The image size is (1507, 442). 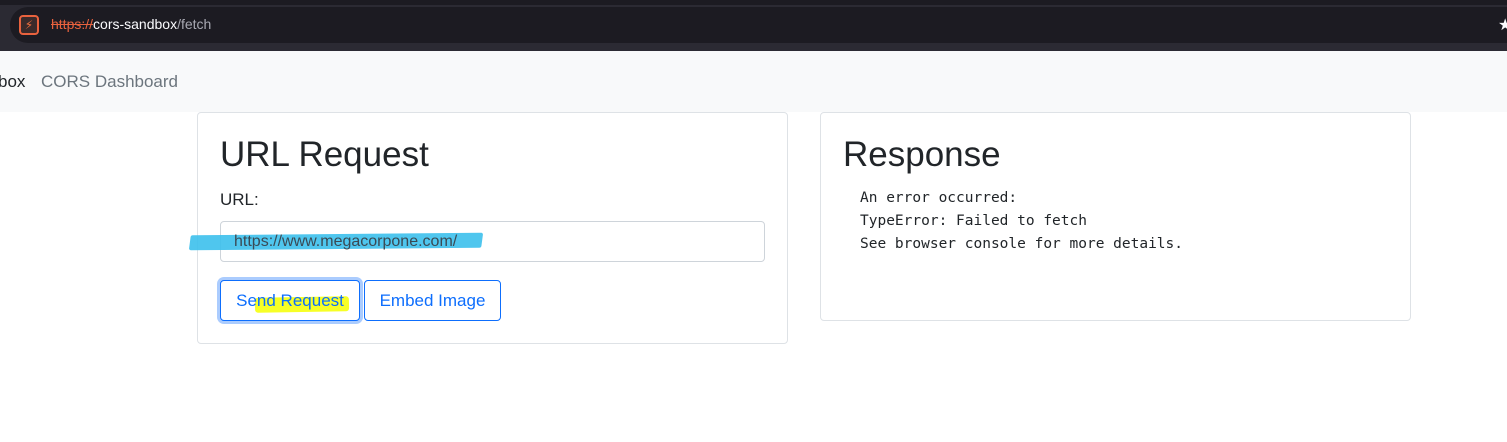 I want to click on tab-strip, so click(x=753, y=2).